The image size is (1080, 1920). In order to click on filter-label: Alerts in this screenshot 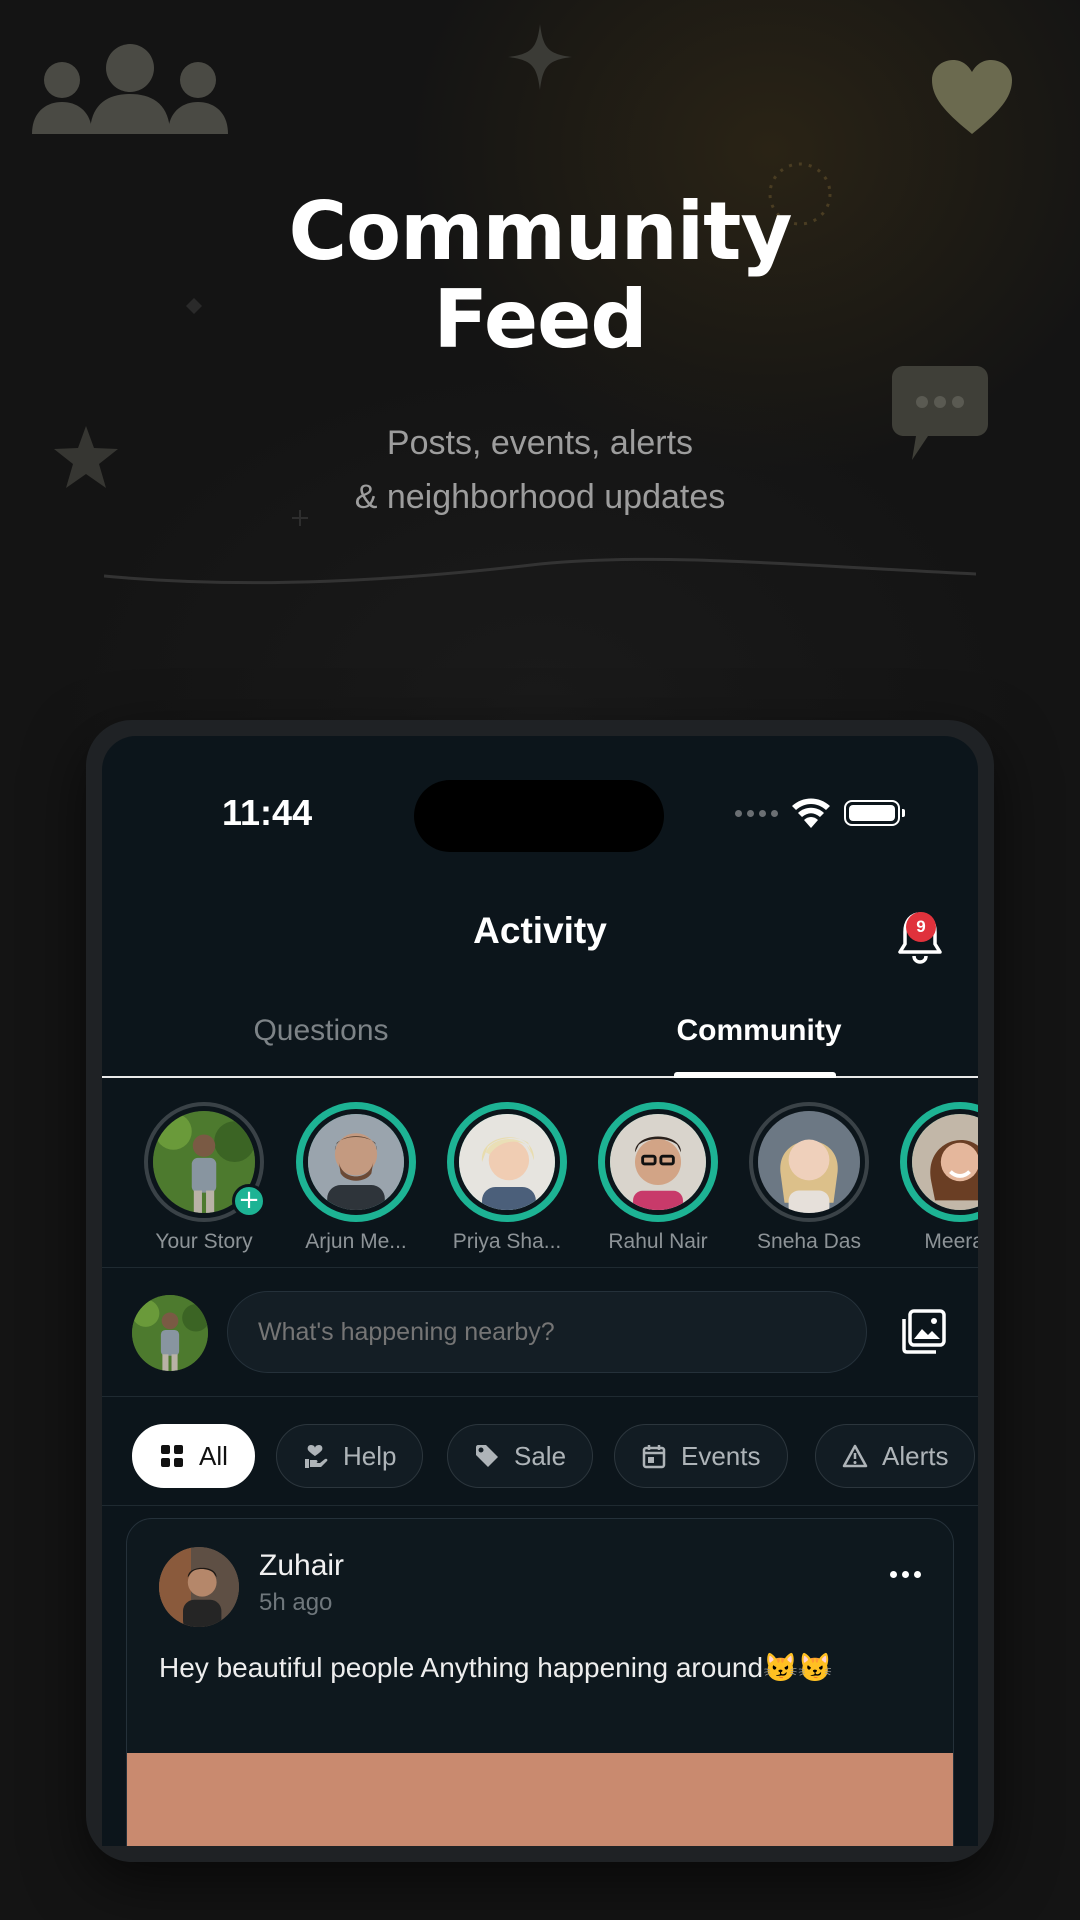, I will do `click(915, 1455)`.